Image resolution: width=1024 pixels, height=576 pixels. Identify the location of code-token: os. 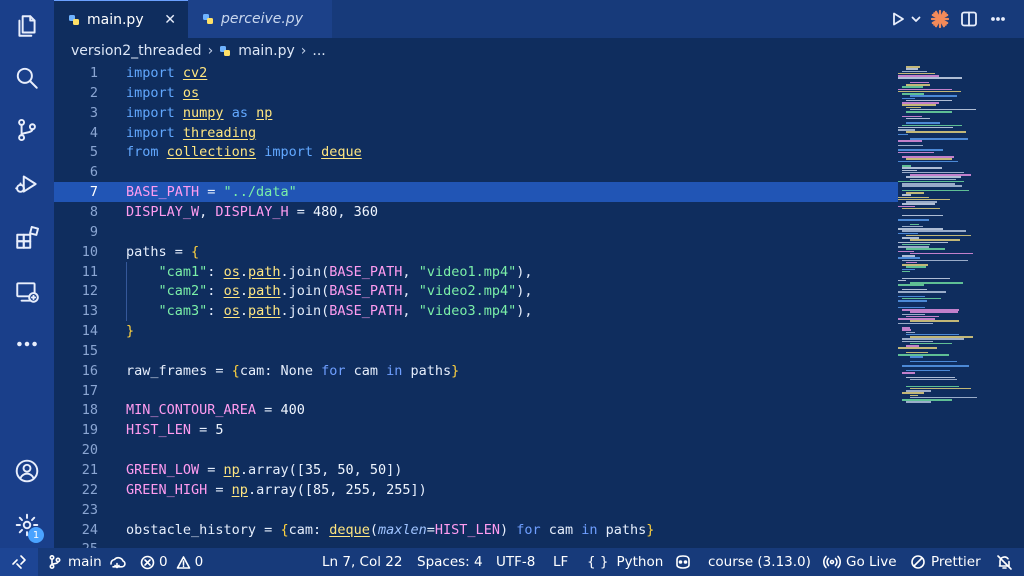
(231, 311).